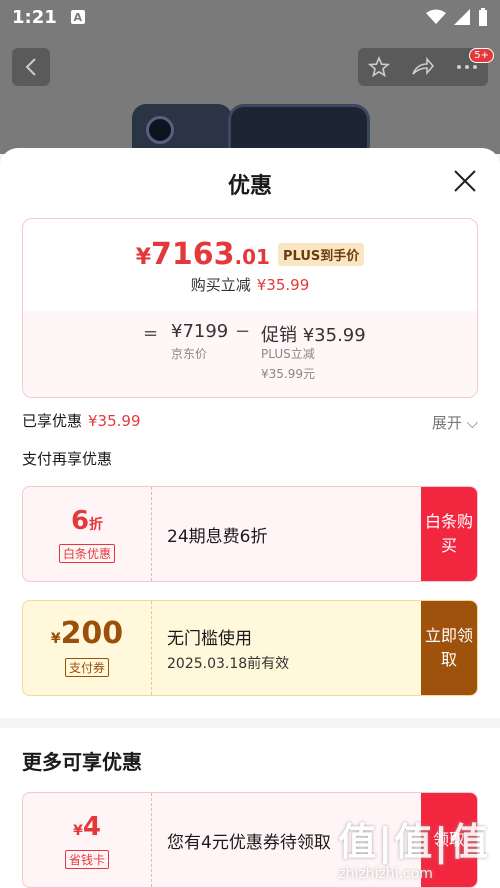  I want to click on promo-sub-value: ¥35.99元, so click(288, 374).